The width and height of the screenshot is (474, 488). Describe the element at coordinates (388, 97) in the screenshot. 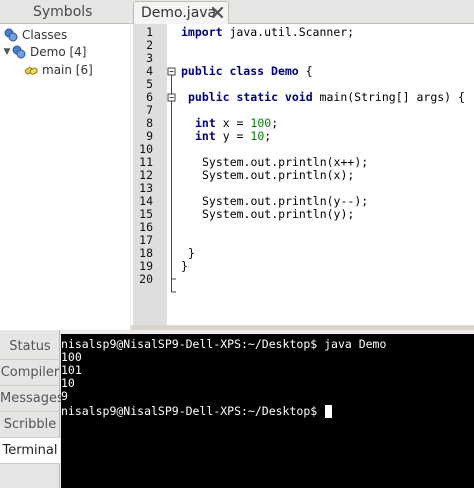

I see `code-token: main(String[] args) {` at that location.